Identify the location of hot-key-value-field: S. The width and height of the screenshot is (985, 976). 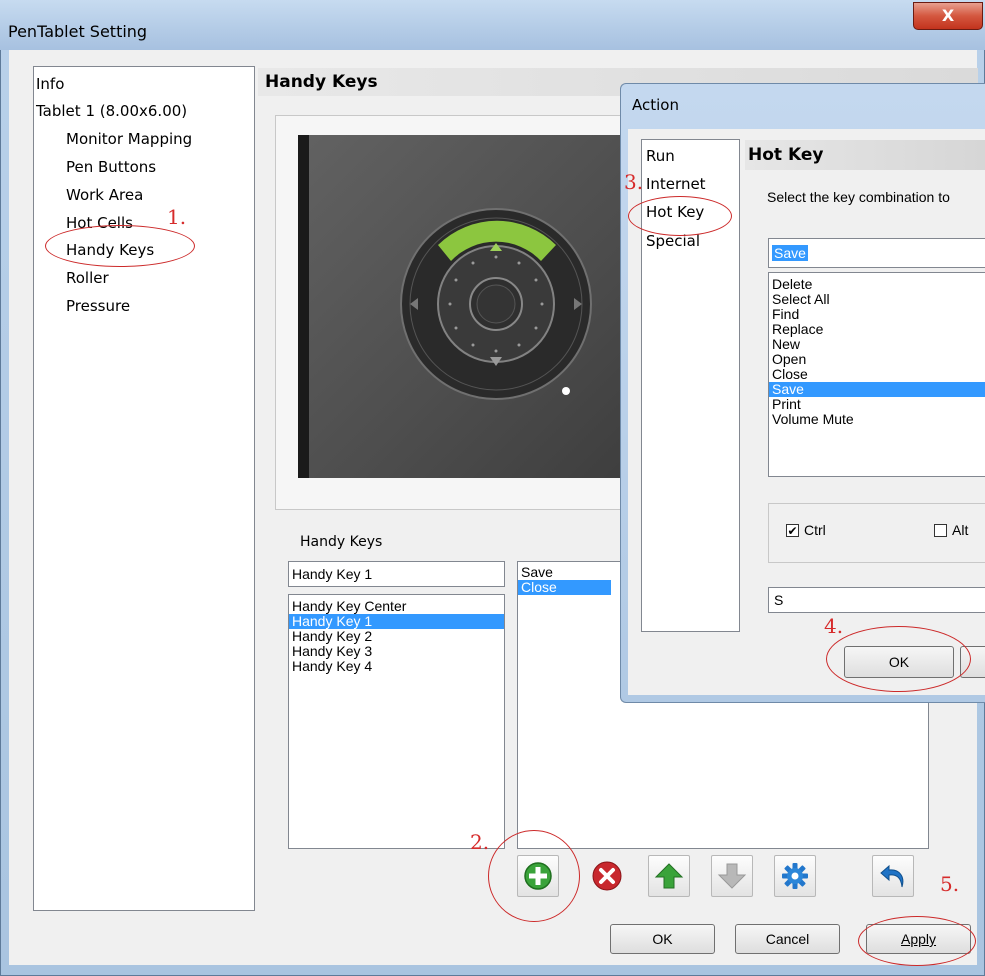
(876, 600).